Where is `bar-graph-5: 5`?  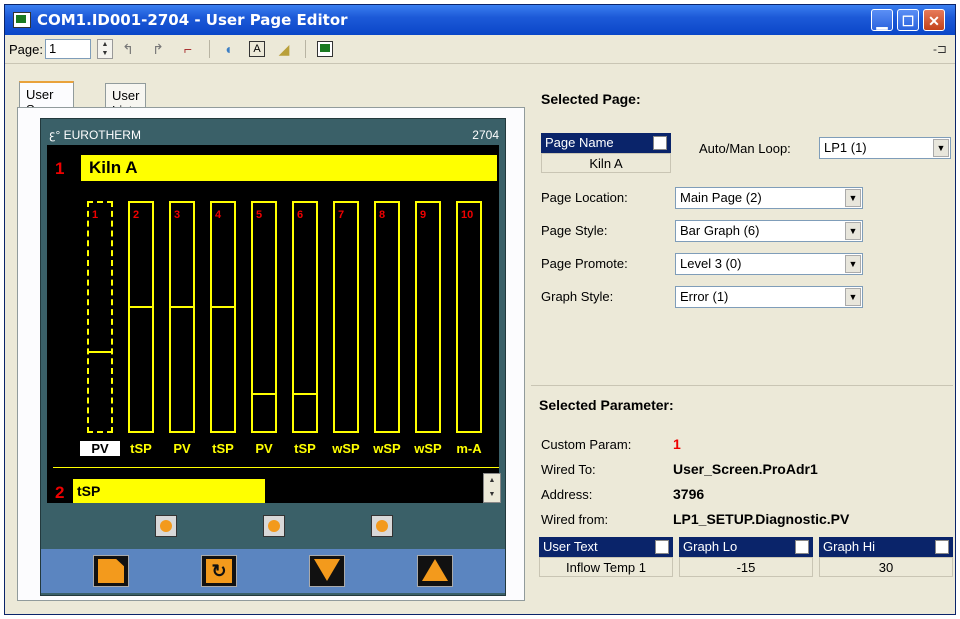
bar-graph-5: 5 is located at coordinates (264, 317).